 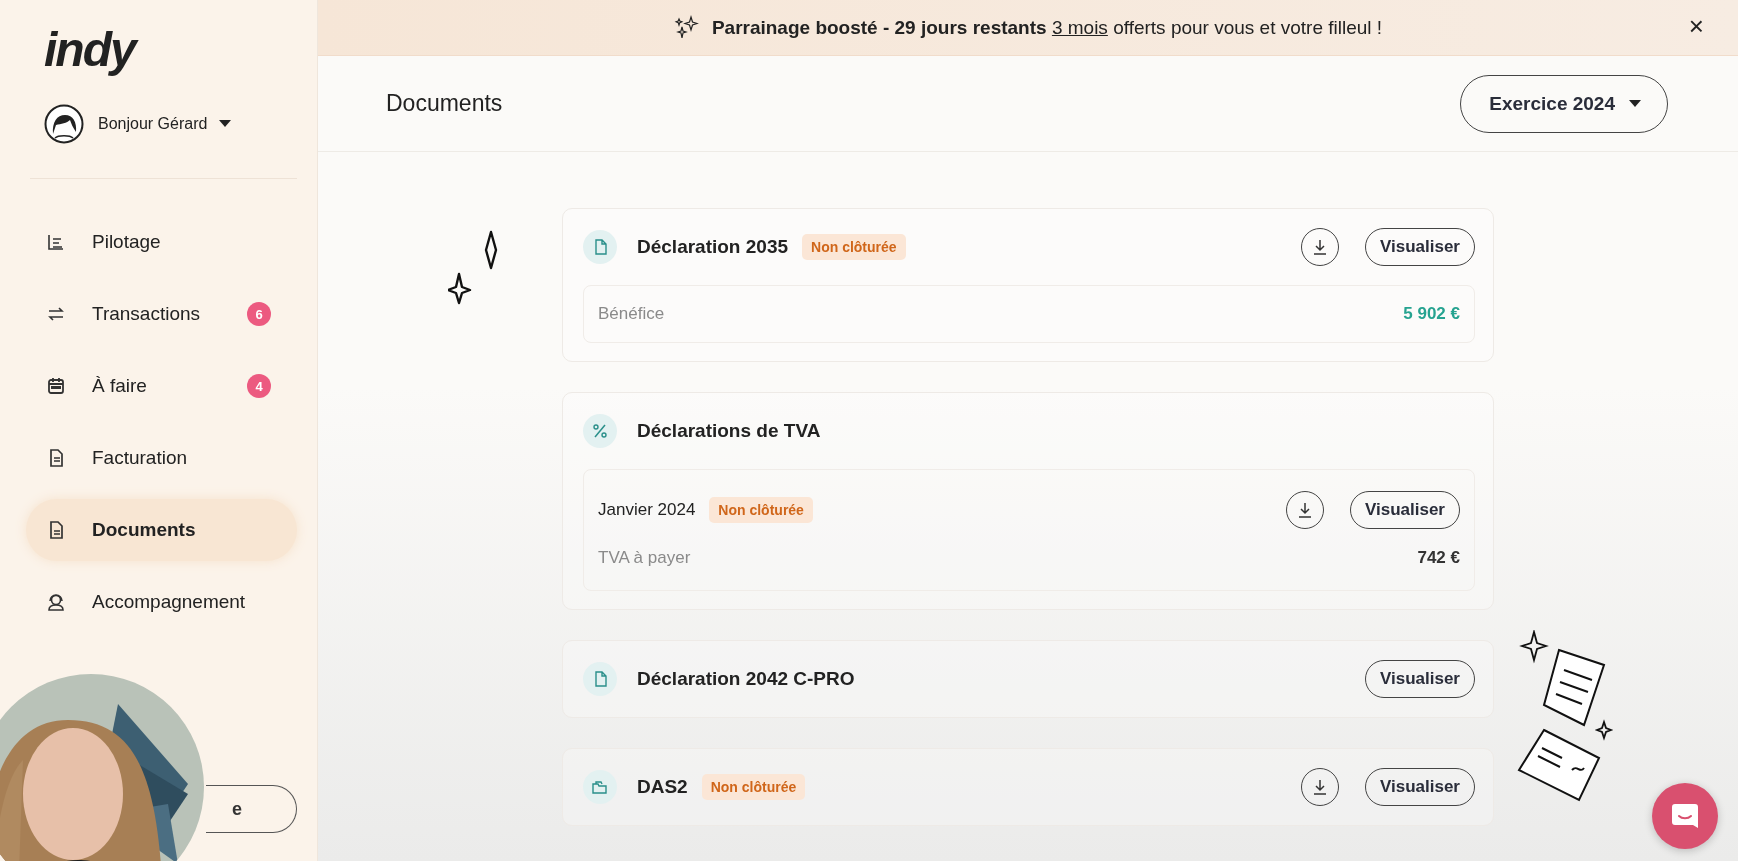 What do you see at coordinates (600, 787) in the screenshot?
I see `folders-icon` at bounding box center [600, 787].